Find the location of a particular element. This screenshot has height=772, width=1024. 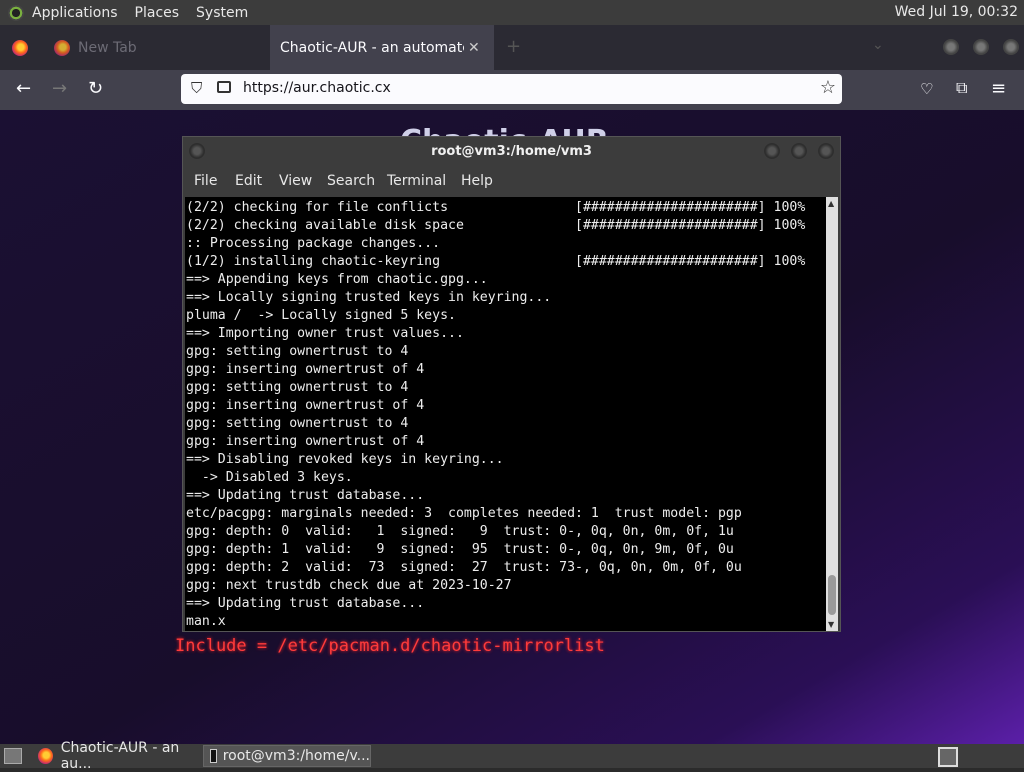

tab-label: Chaotic-AUR - an automated bu is located at coordinates (372, 47).